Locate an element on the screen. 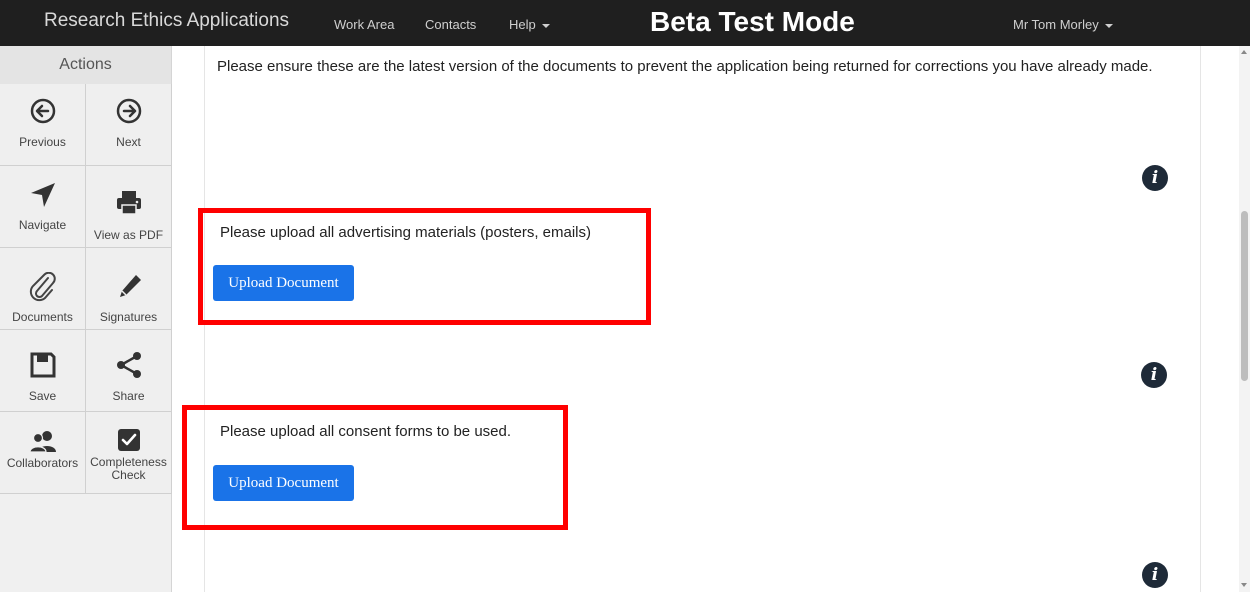 This screenshot has height=592, width=1250. nav-help-label: Help is located at coordinates (522, 24).